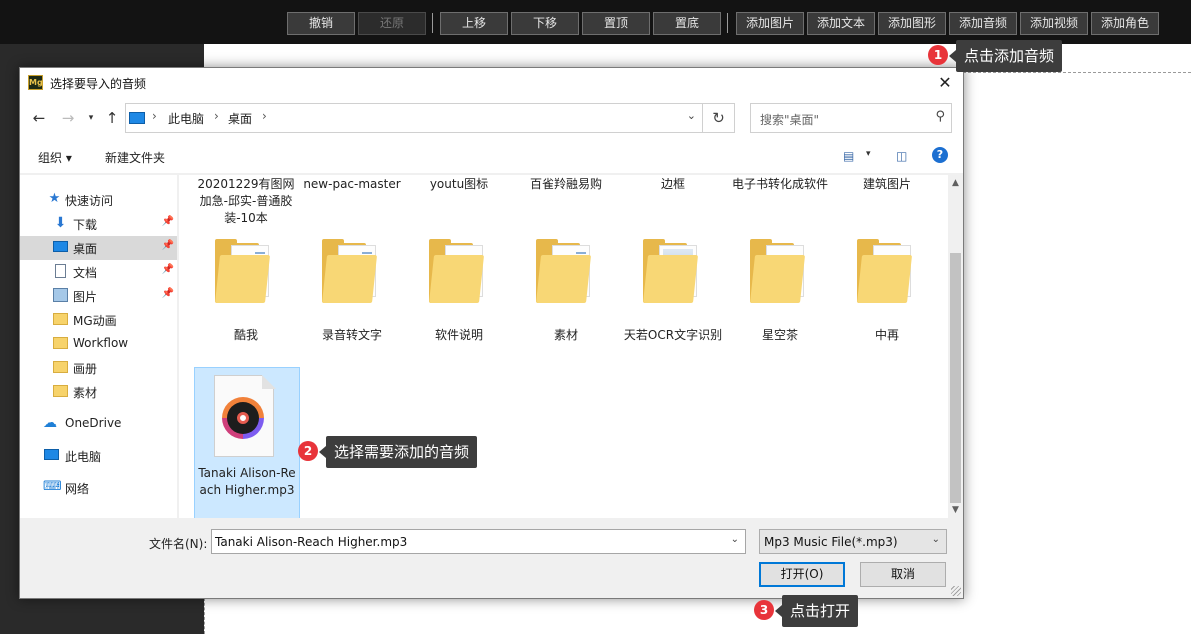  Describe the element at coordinates (781, 274) in the screenshot. I see `folder-icon: PDF` at that location.